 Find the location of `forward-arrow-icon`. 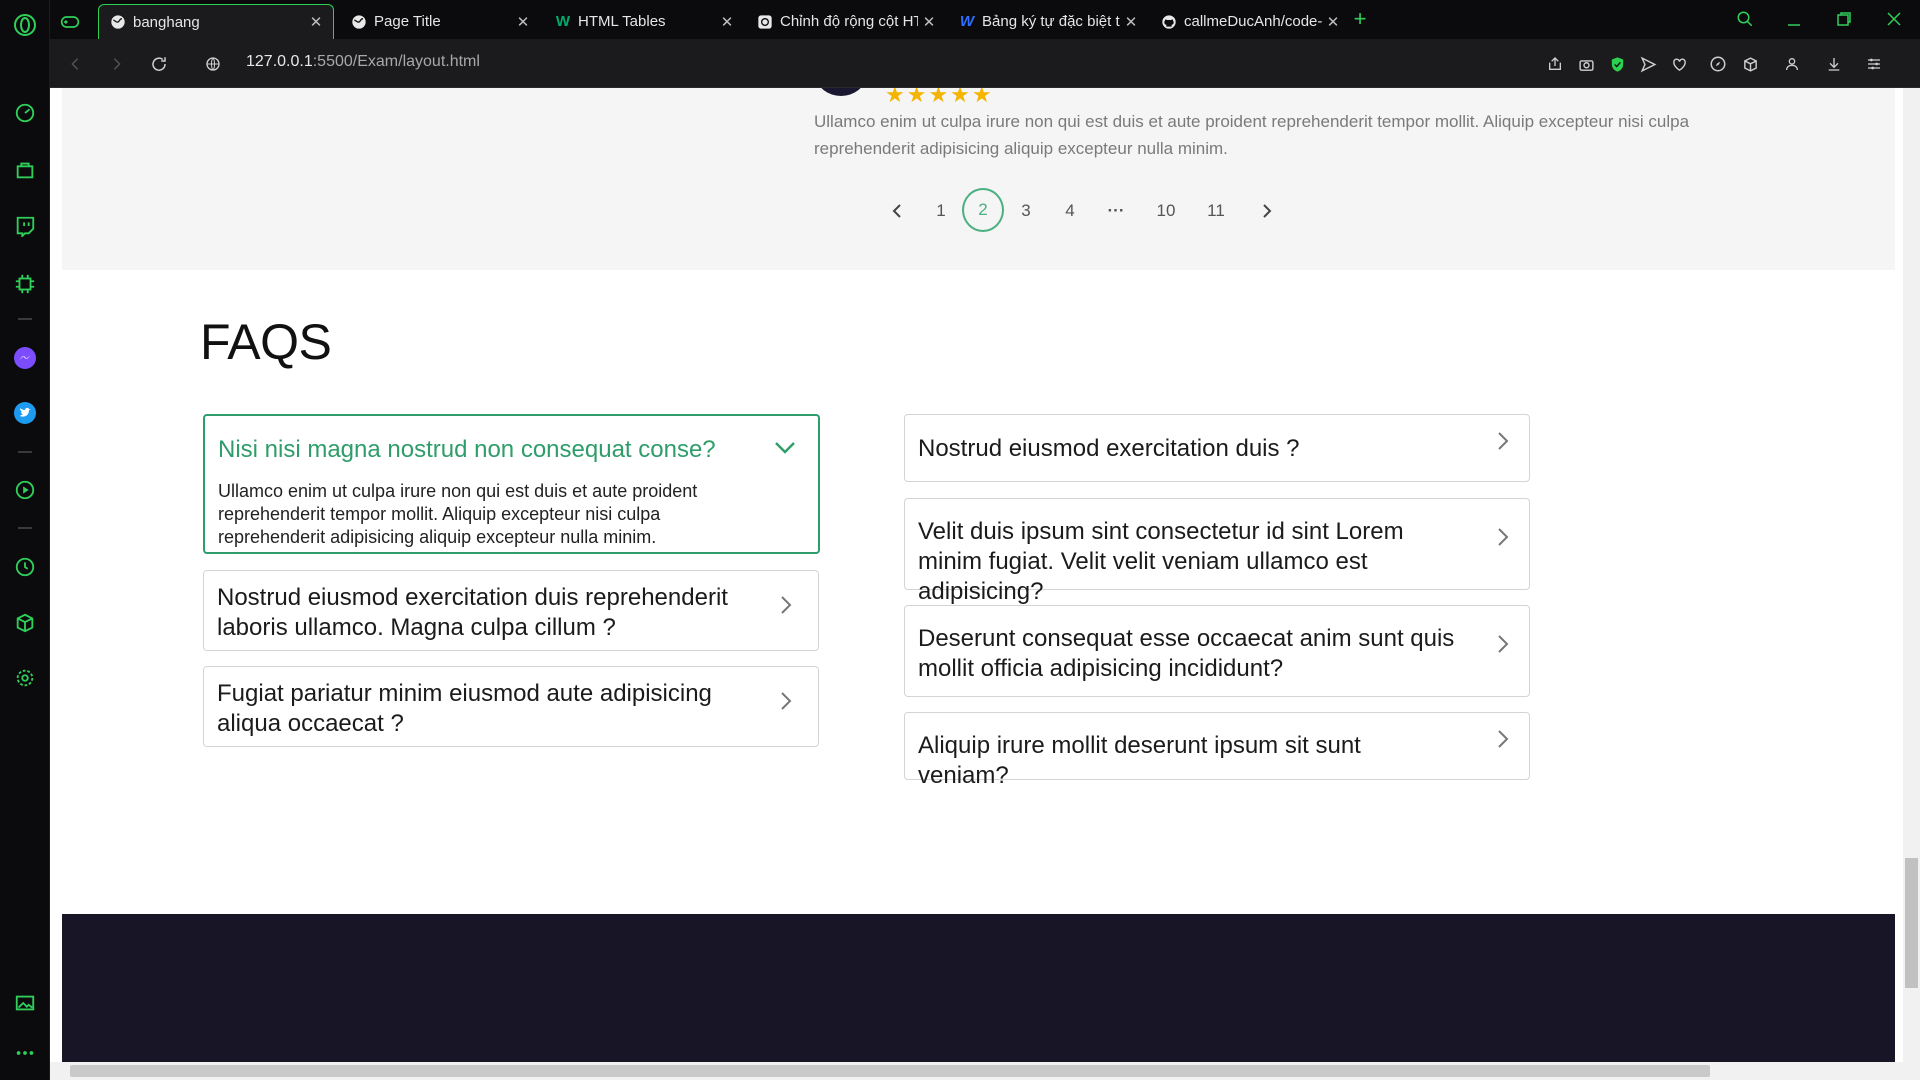

forward-arrow-icon is located at coordinates (117, 64).